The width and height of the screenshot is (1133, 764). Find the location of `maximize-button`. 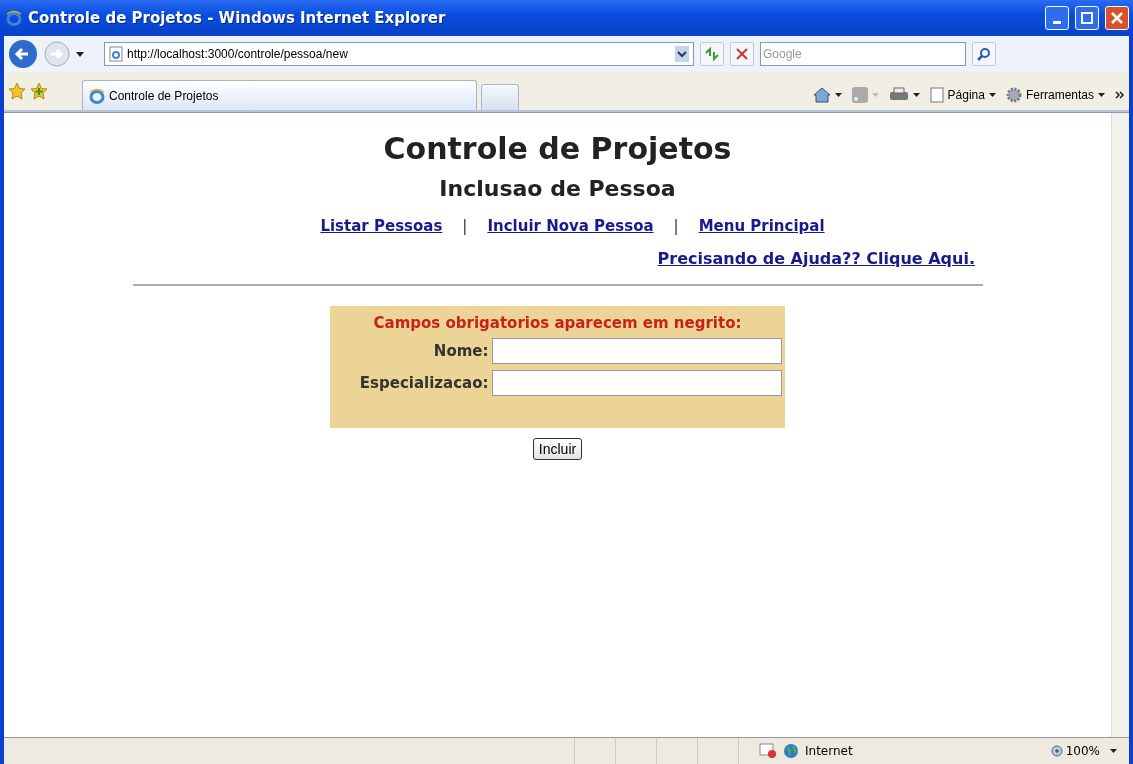

maximize-button is located at coordinates (1087, 18).